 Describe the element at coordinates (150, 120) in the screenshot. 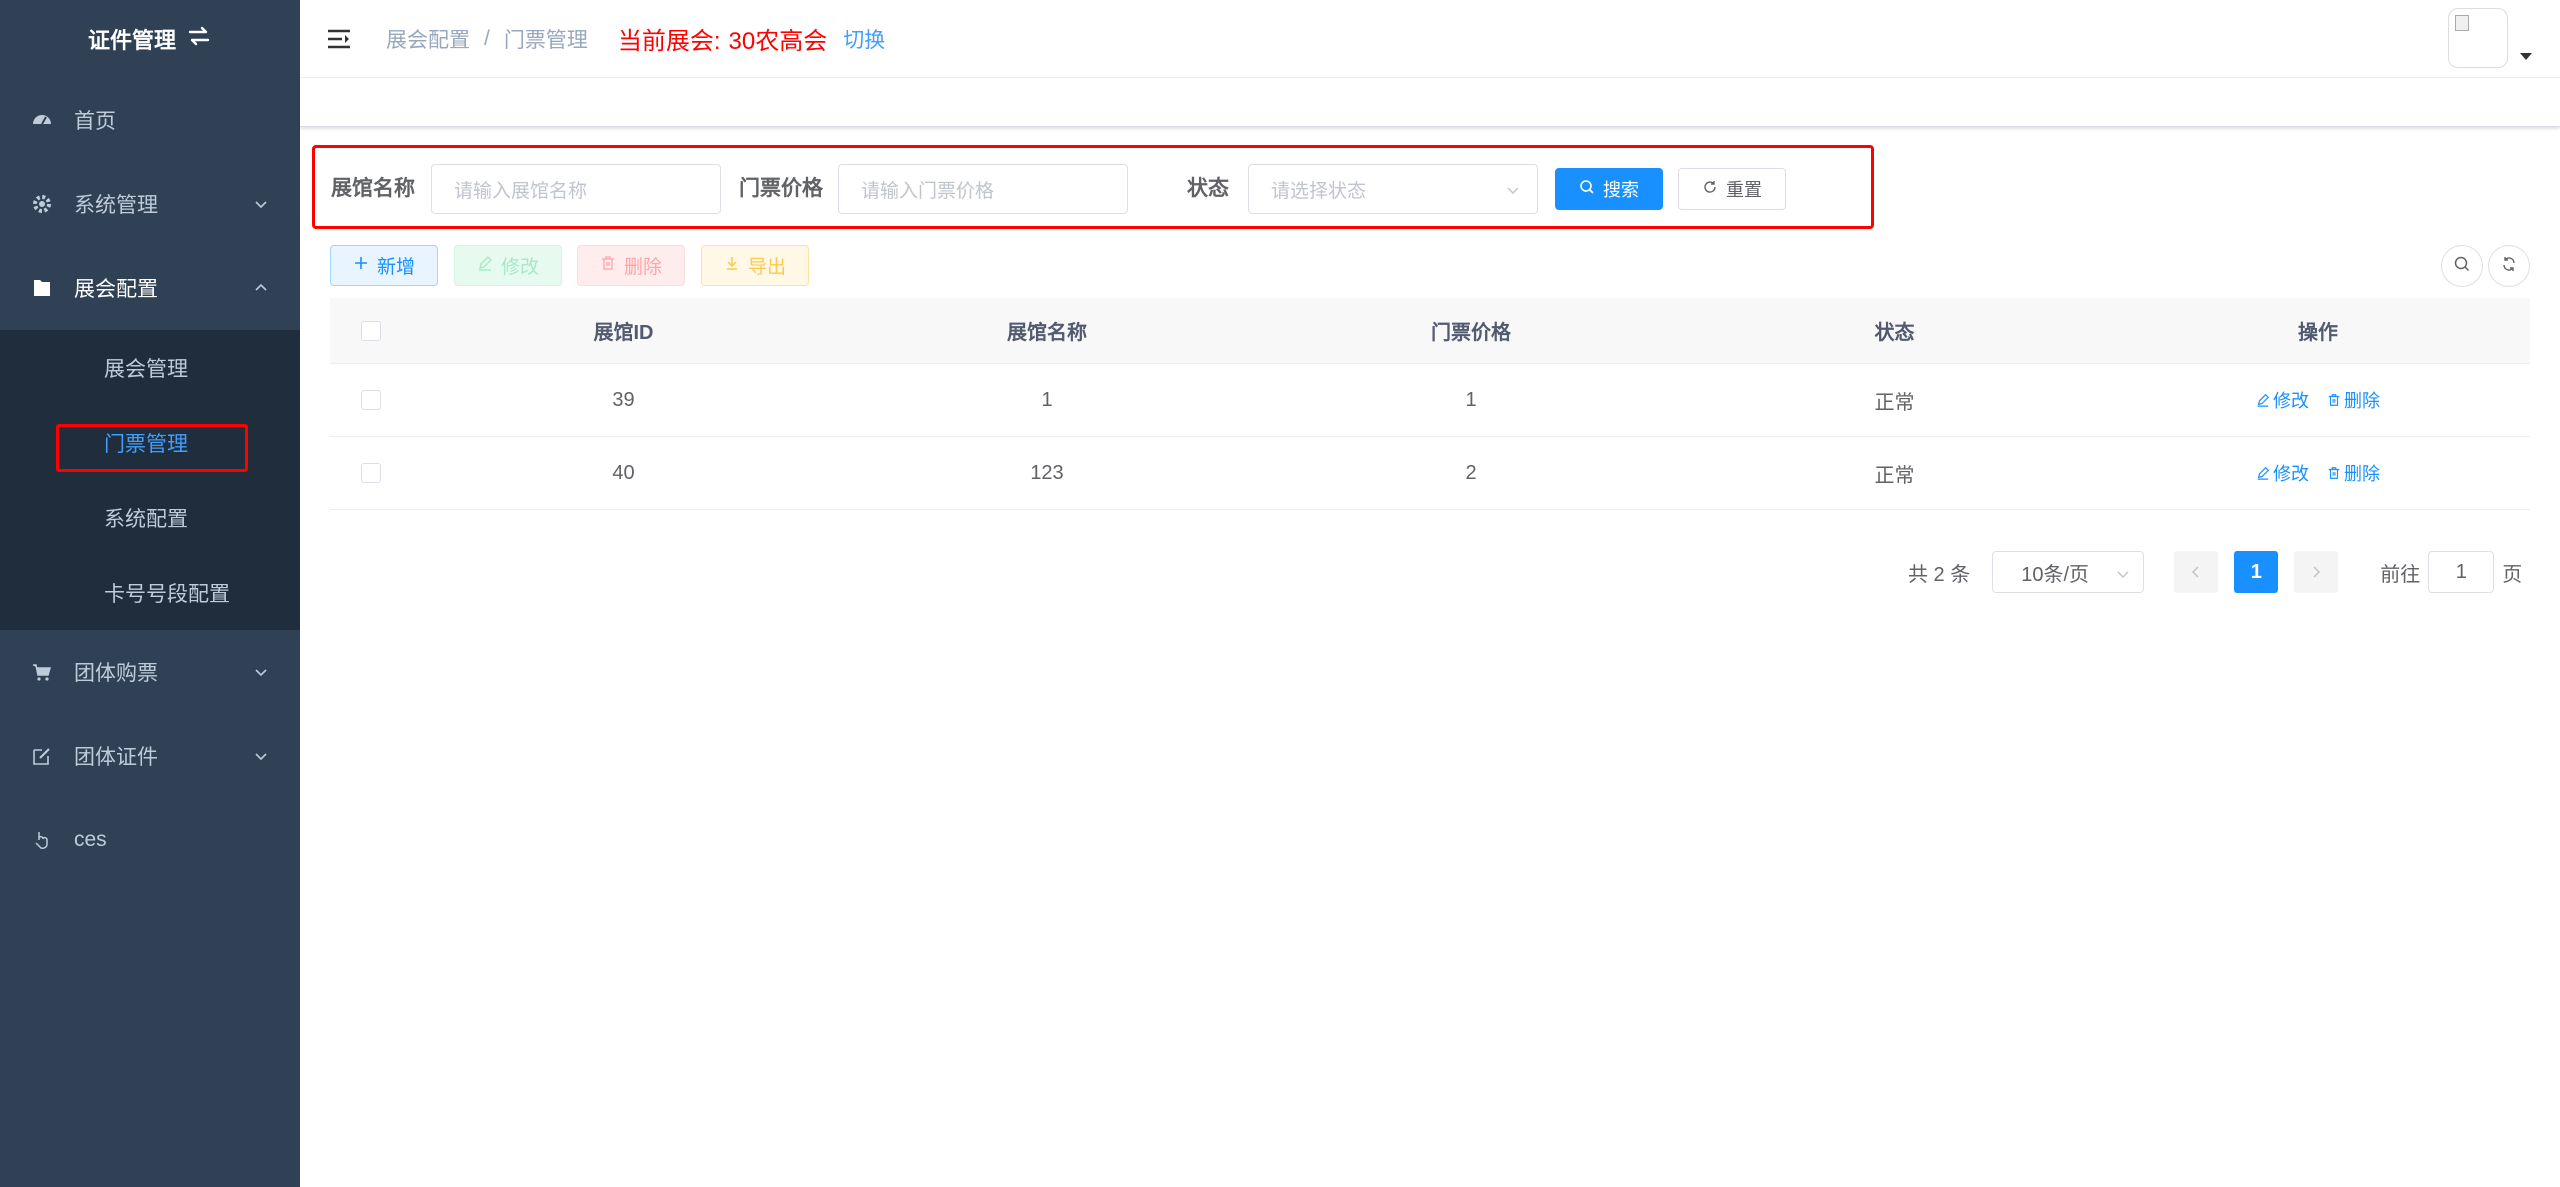

I see `menu-item-home: 首页` at that location.